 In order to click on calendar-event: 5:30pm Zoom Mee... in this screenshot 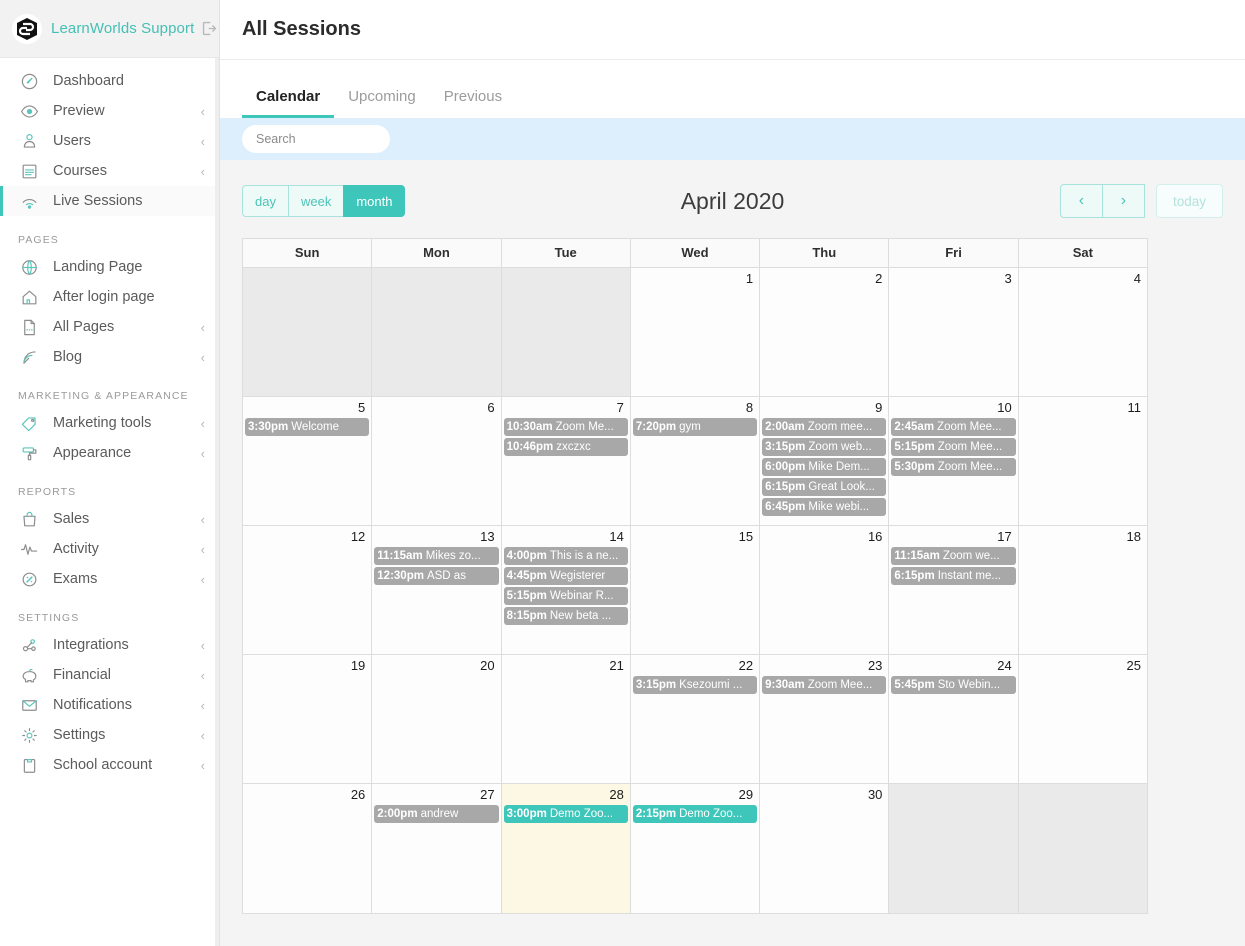, I will do `click(953, 467)`.